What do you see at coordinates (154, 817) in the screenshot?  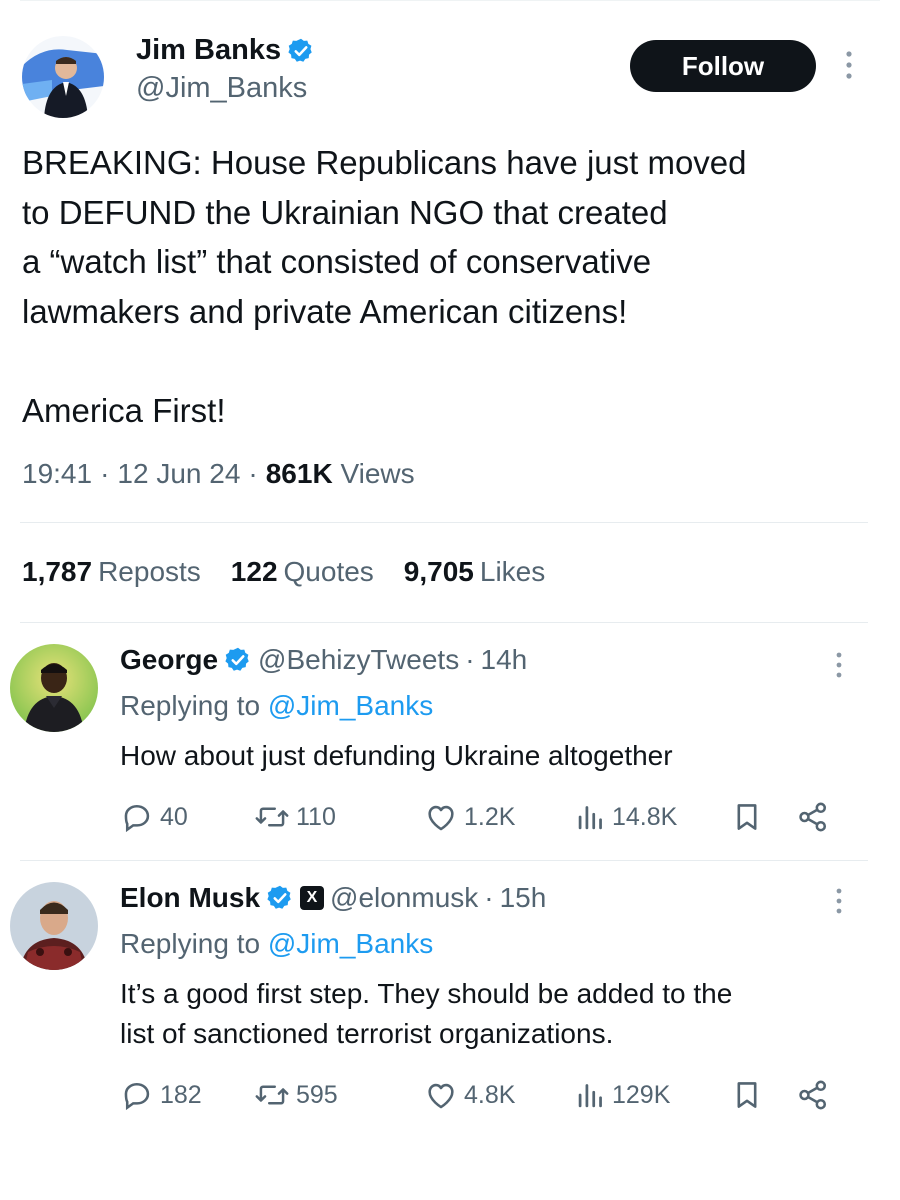 I see `reply-action: 40` at bounding box center [154, 817].